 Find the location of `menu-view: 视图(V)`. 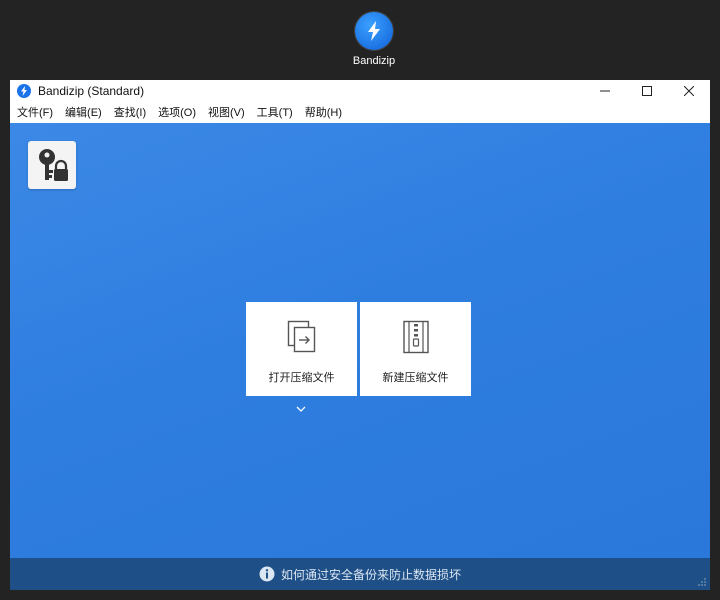

menu-view: 视图(V) is located at coordinates (228, 112).